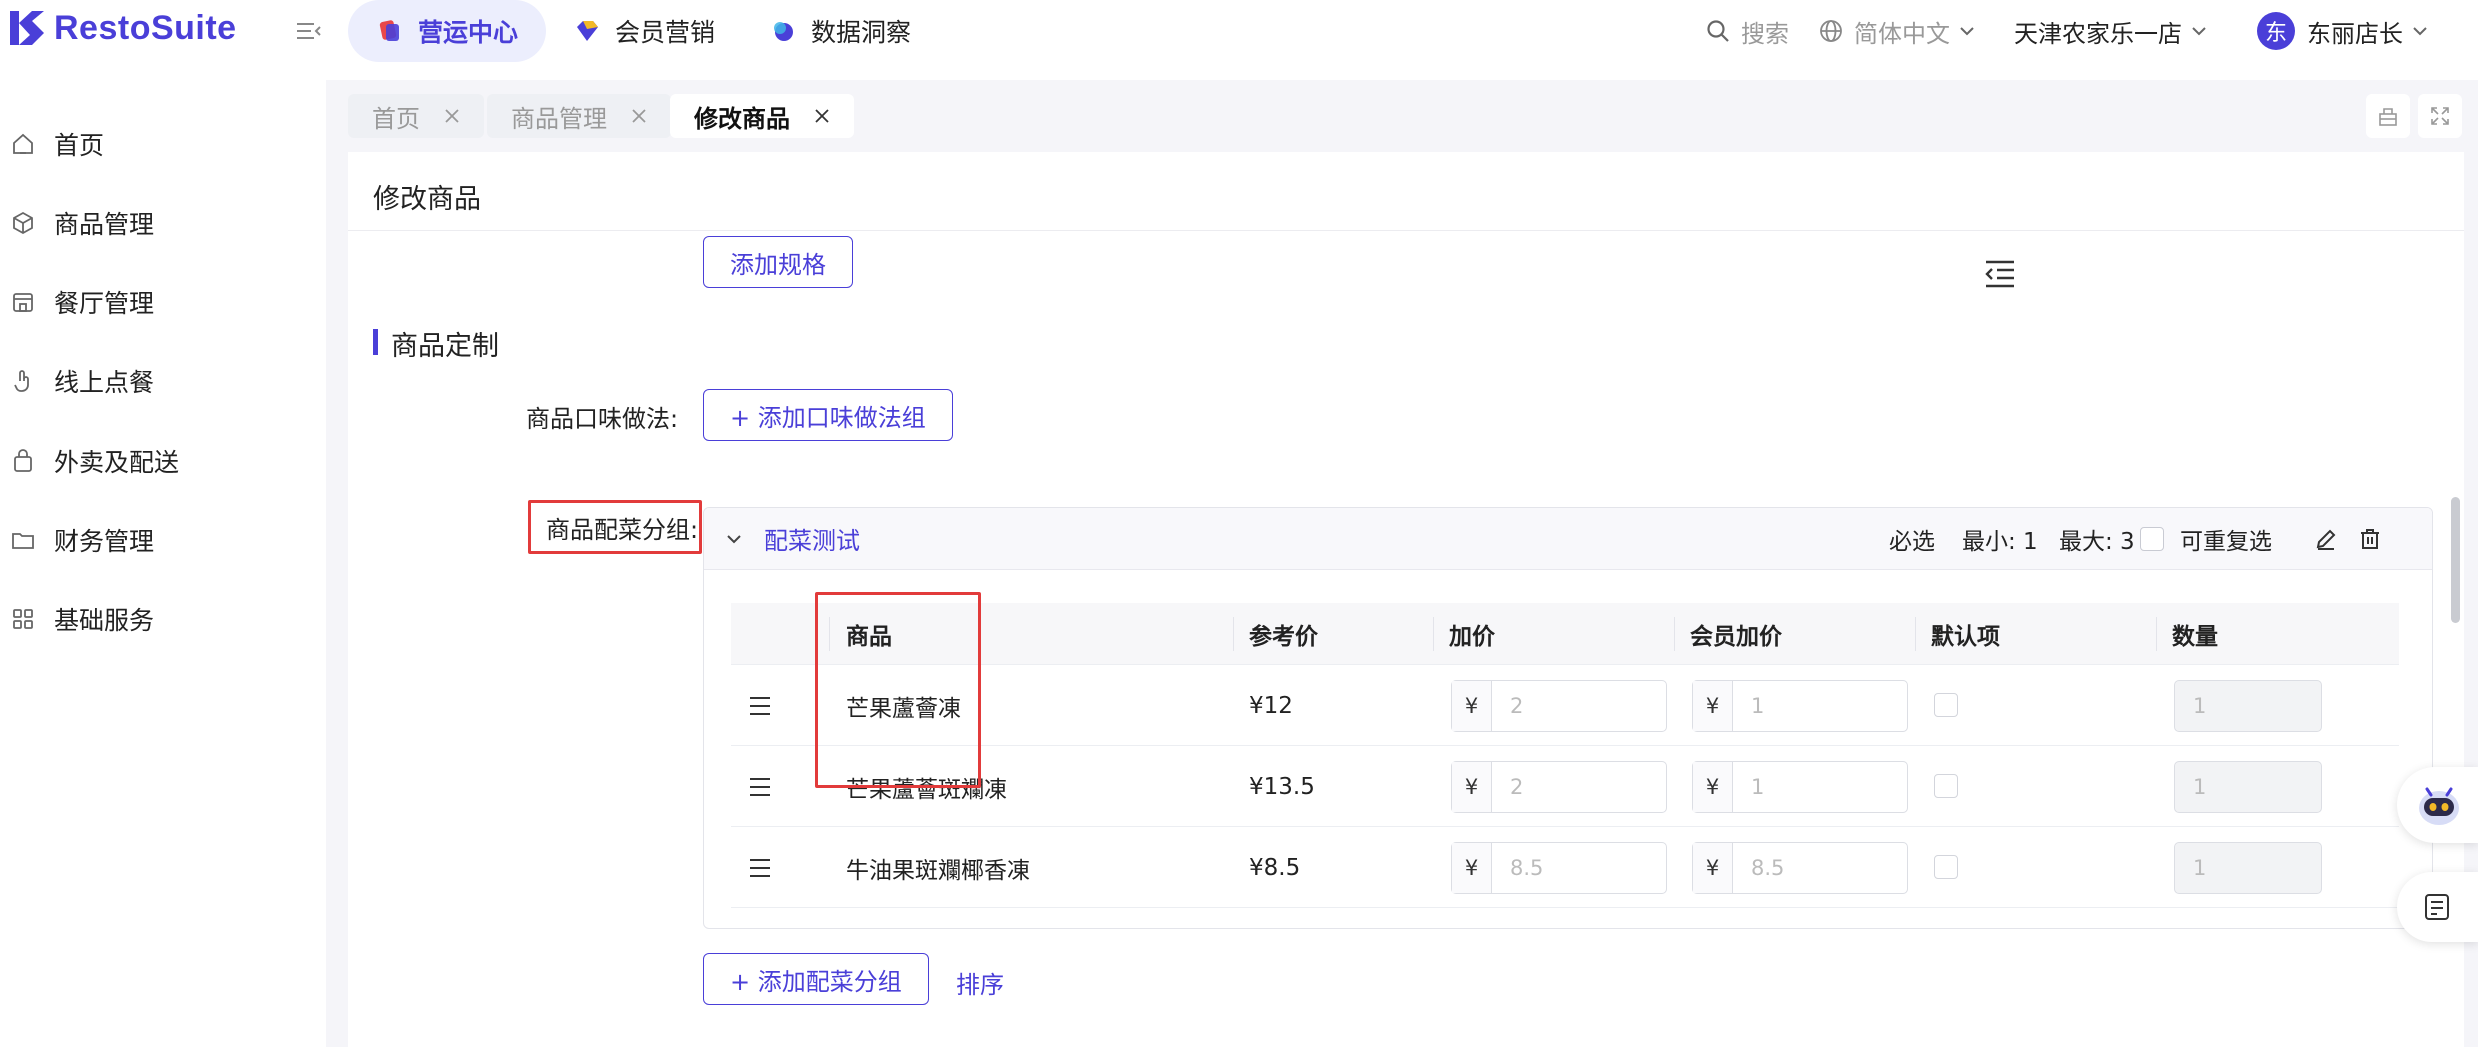  I want to click on sidebar-item-product-management: 商品管理, so click(163, 223).